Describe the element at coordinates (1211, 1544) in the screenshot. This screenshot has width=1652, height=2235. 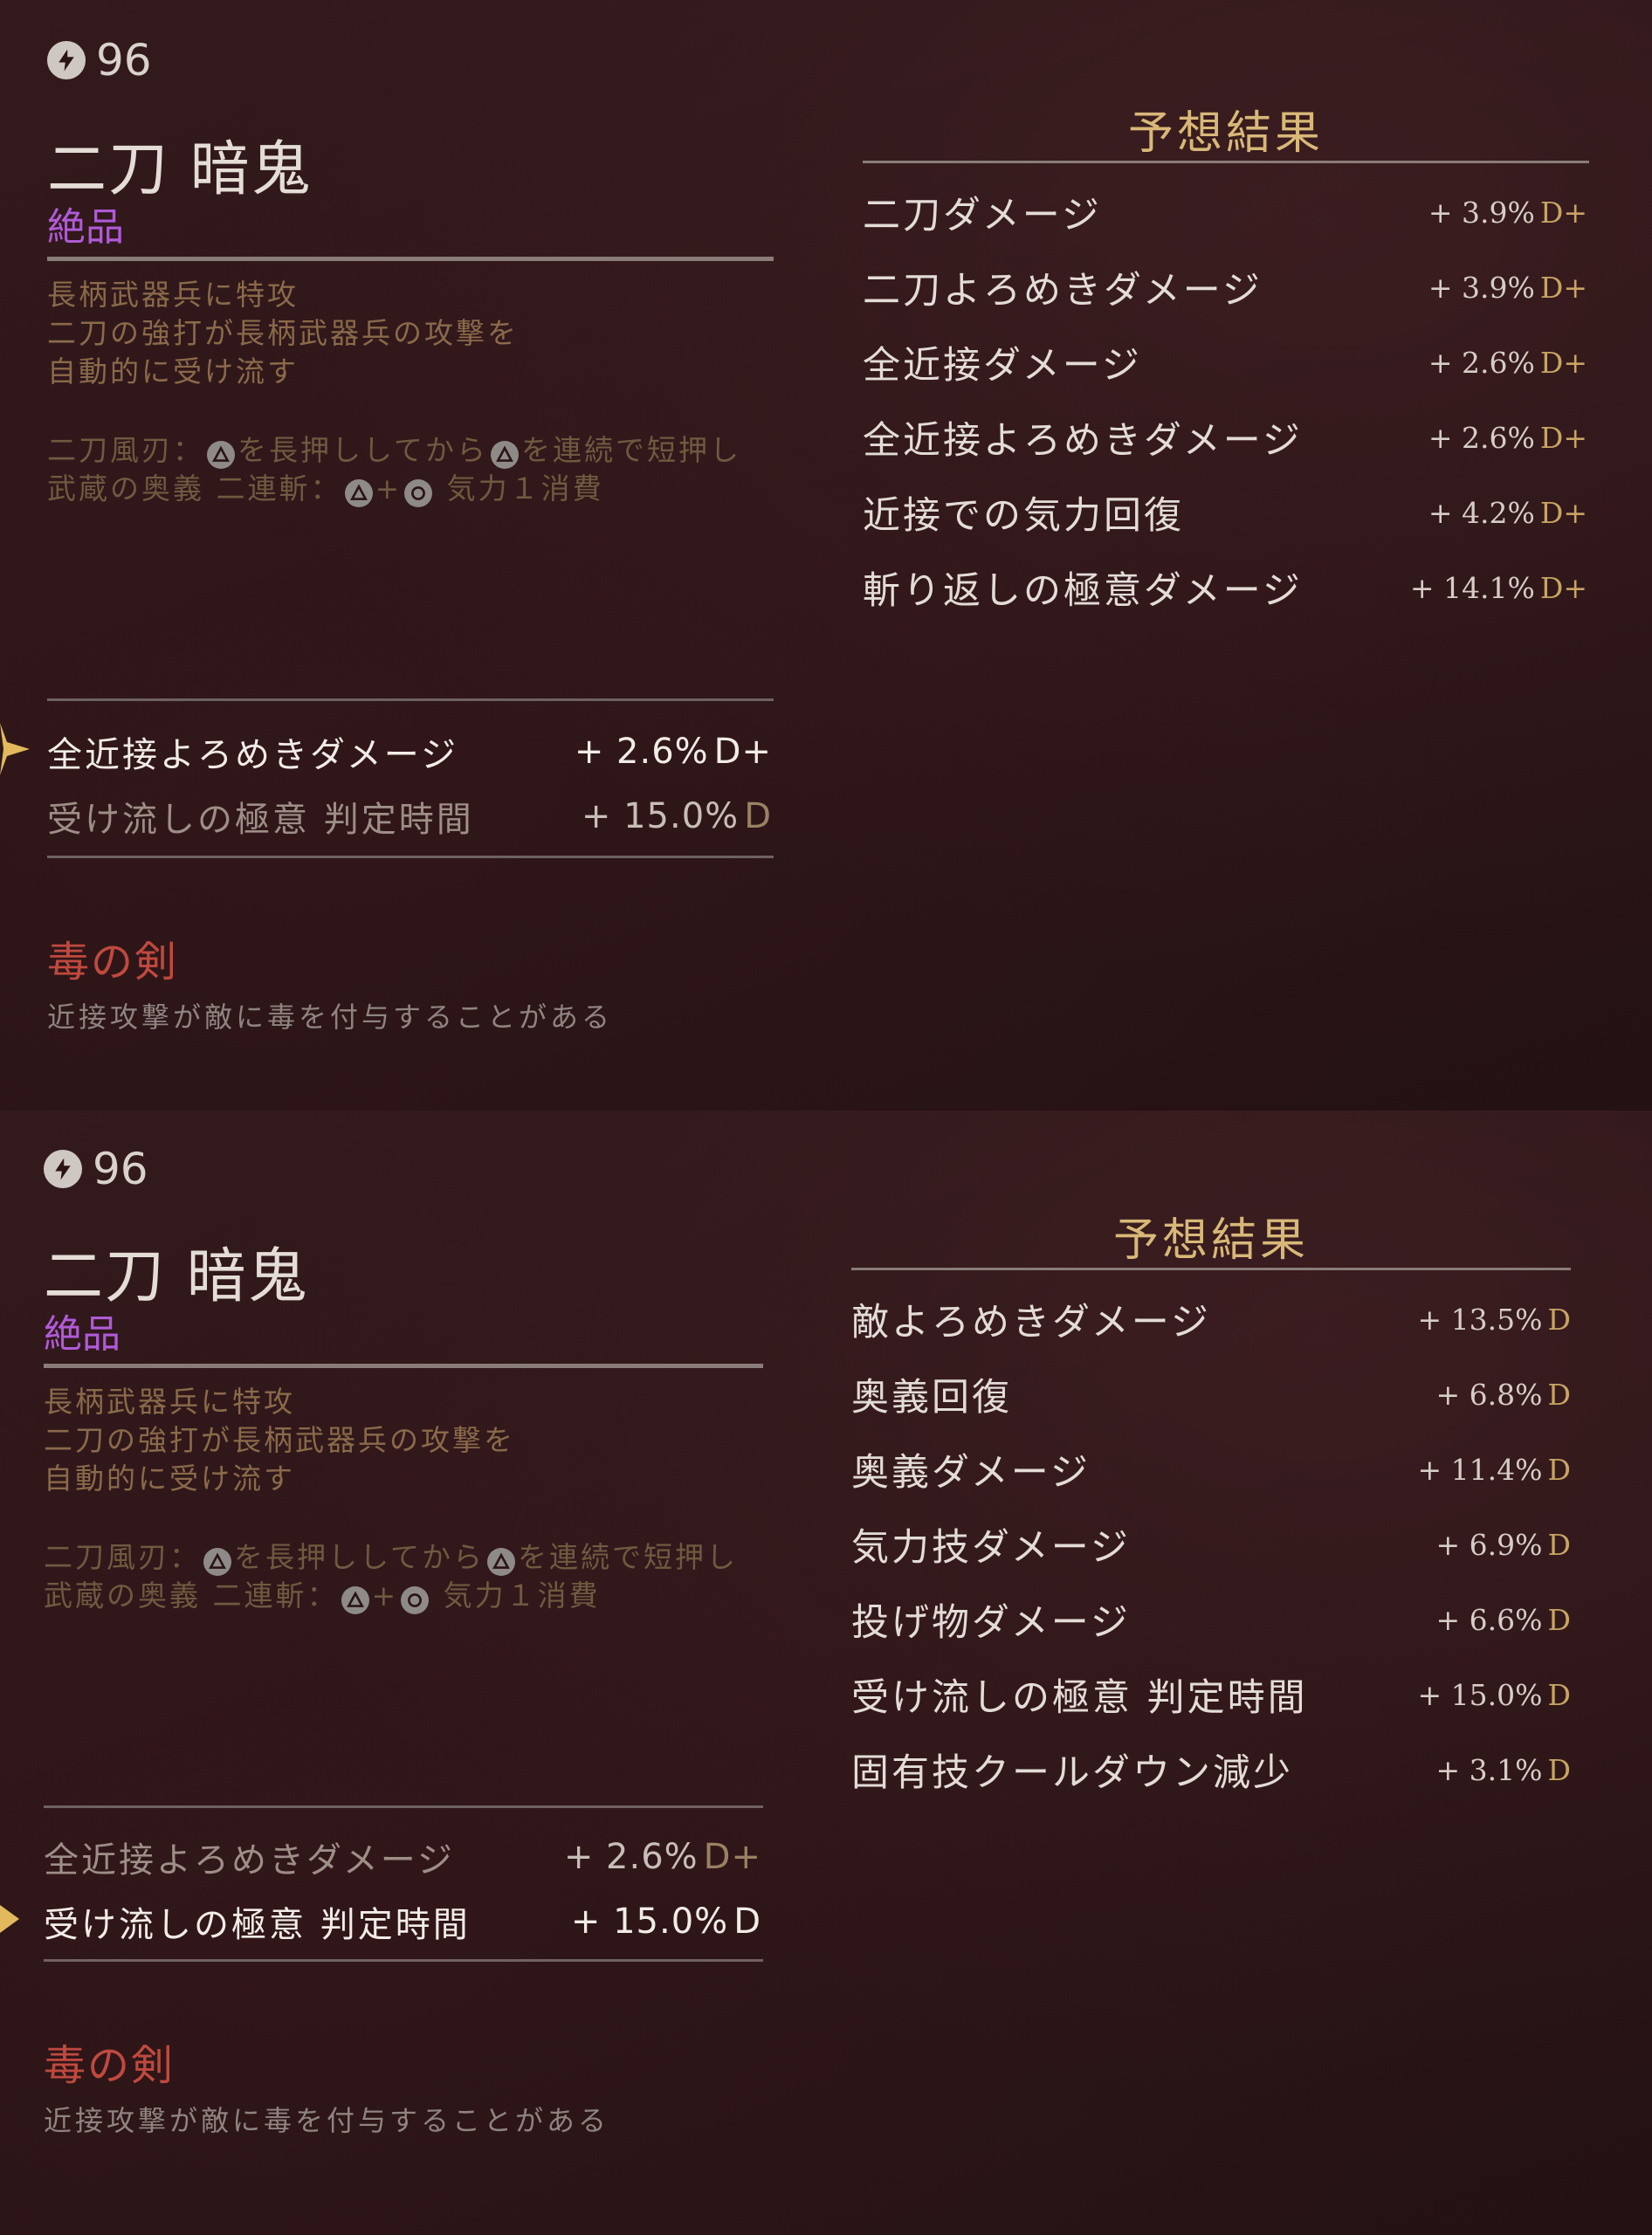
I see `result-row: 気力技ダメージ + 6.9% D` at that location.